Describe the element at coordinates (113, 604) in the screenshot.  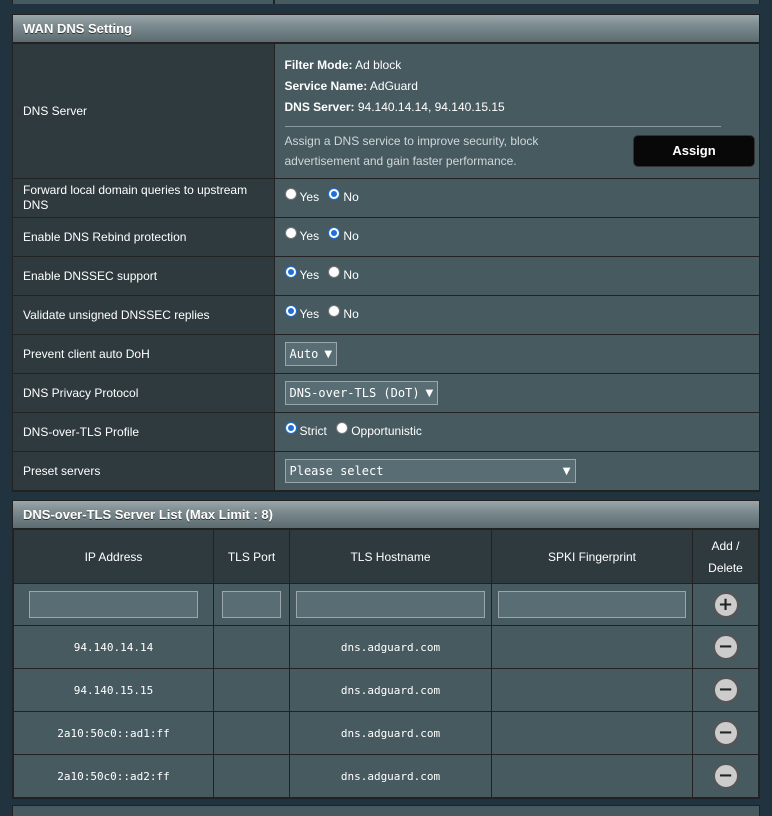
I see `ip-input` at that location.